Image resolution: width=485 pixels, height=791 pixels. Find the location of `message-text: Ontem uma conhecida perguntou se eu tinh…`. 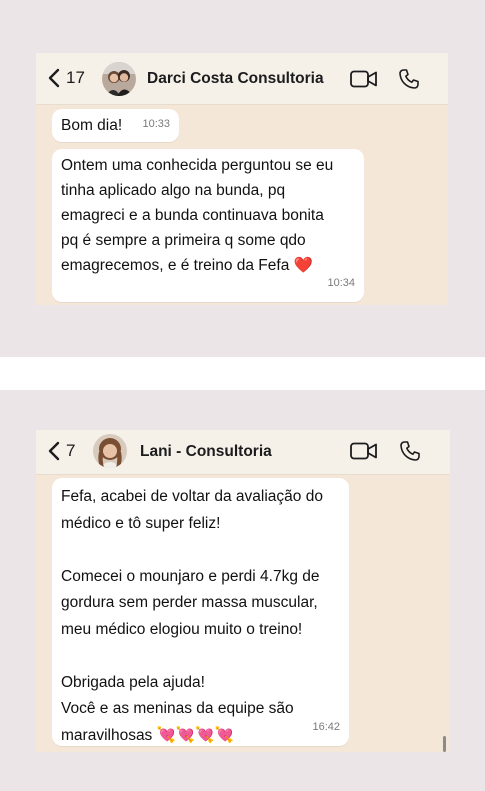

message-text: Ontem uma conhecida perguntou se eu tinh… is located at coordinates (197, 215).